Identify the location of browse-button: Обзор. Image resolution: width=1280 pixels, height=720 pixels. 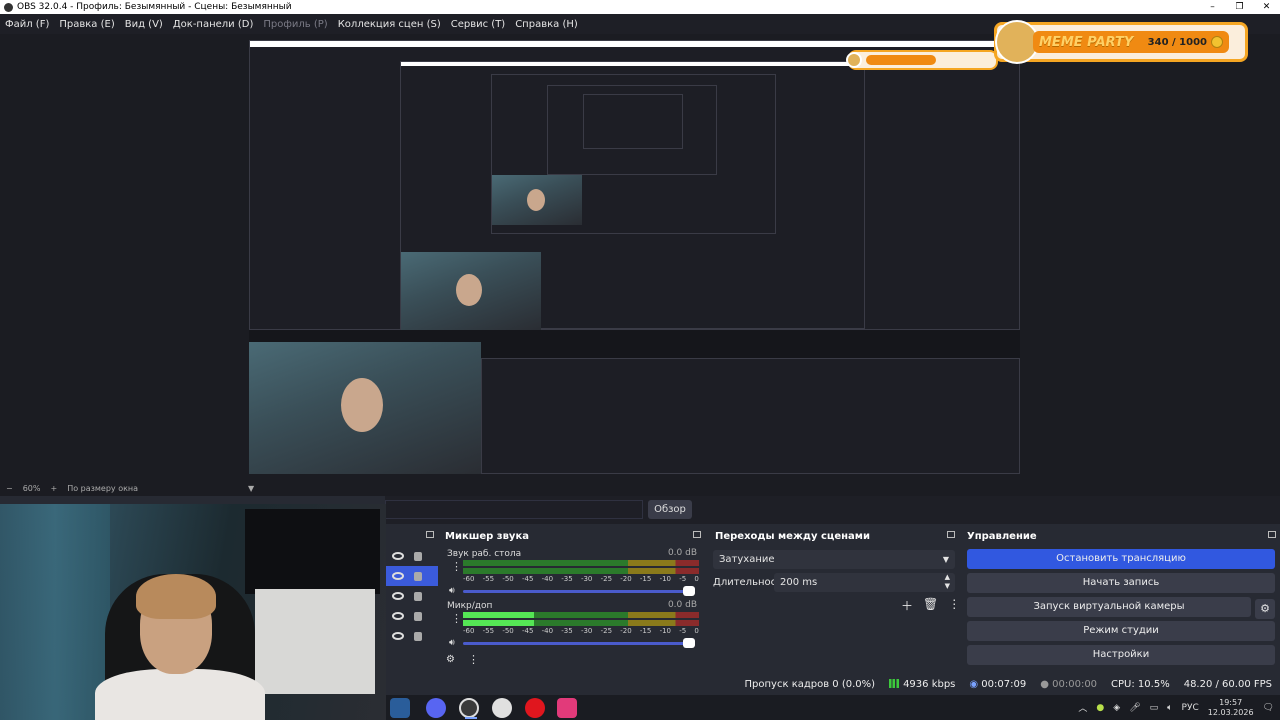
(670, 509).